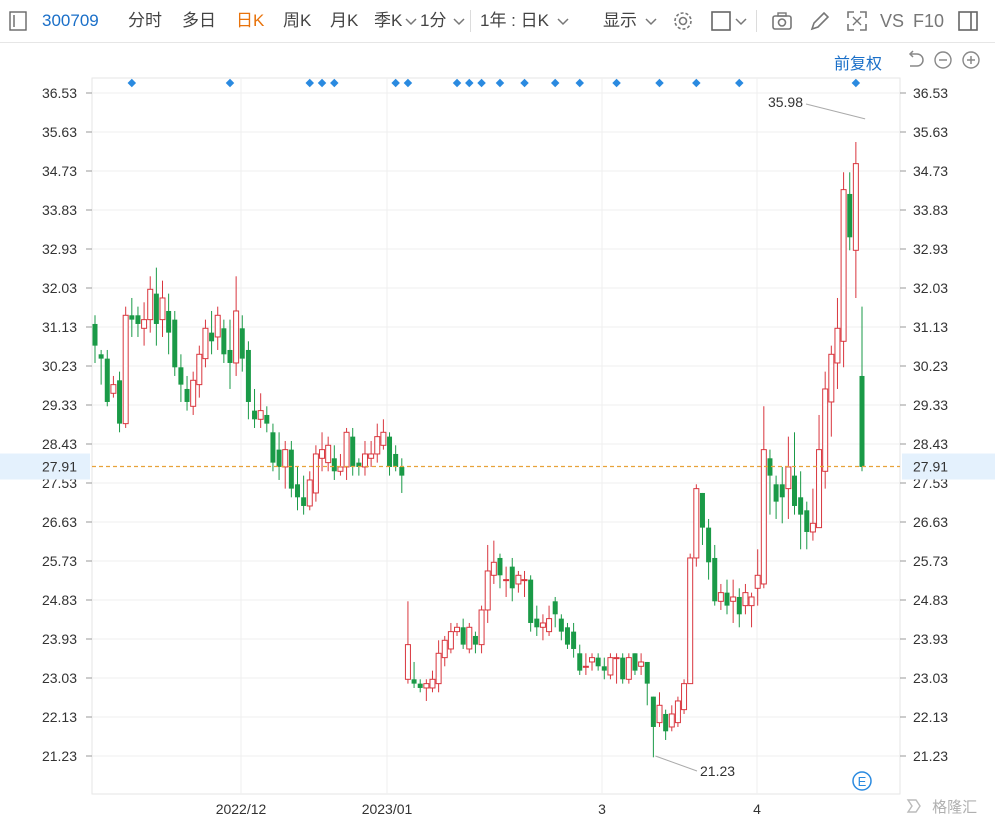  Describe the element at coordinates (250, 21) in the screenshot. I see `period-tab-daily-k: 日K` at that location.